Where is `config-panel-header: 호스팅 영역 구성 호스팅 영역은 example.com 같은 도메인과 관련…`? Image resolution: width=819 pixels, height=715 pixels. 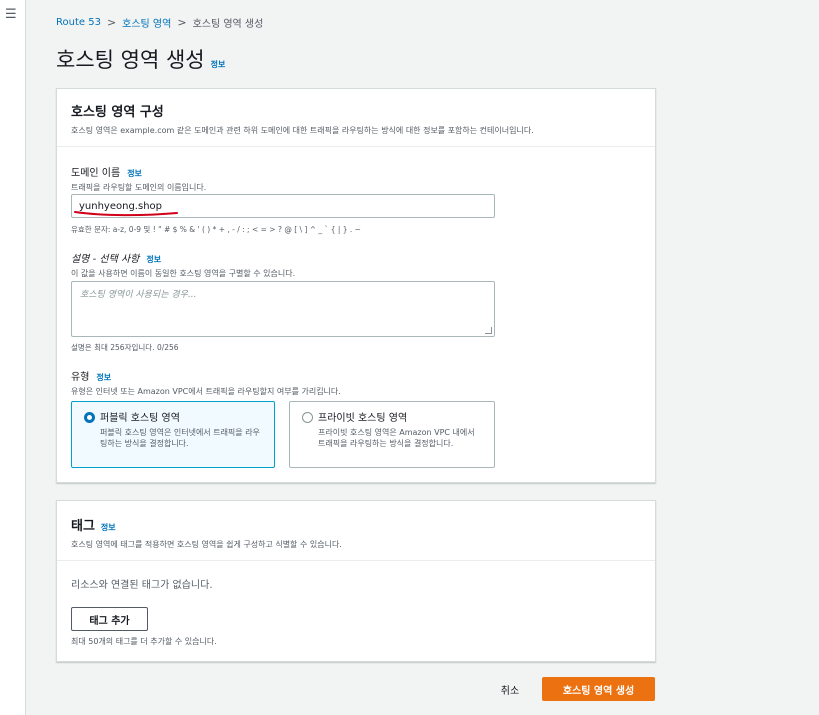 config-panel-header: 호스팅 영역 구성 호스팅 영역은 example.com 같은 도메인과 관련… is located at coordinates (356, 118).